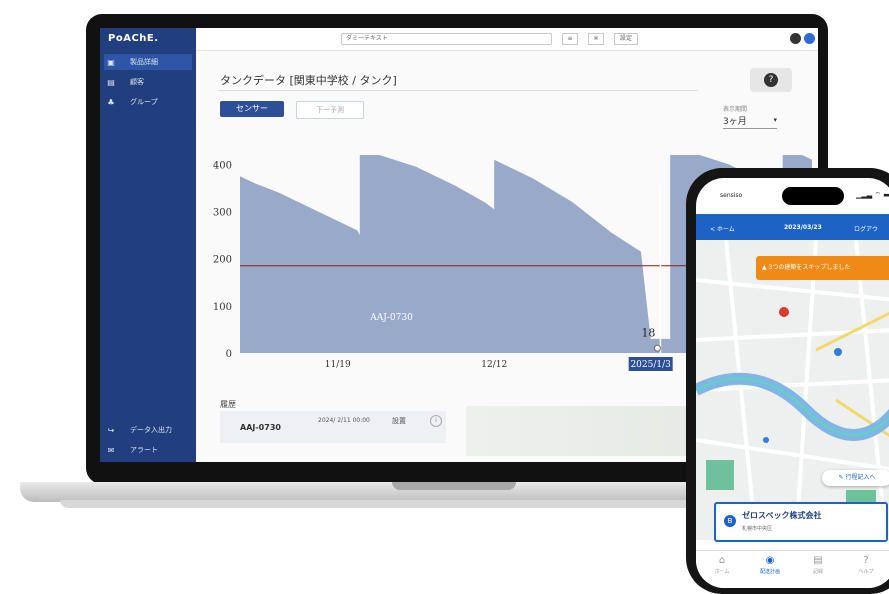  What do you see at coordinates (229, 354) in the screenshot?
I see `y-tick-label: 0` at bounding box center [229, 354].